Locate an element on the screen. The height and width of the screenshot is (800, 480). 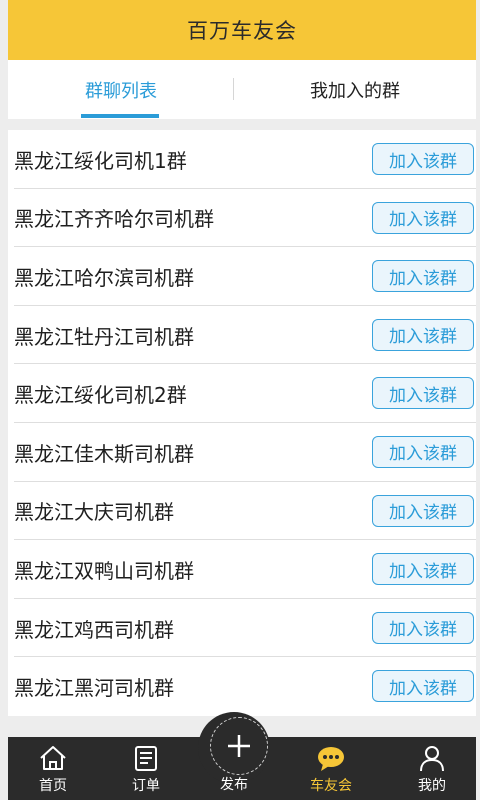
nav-home-label: 首页 is located at coordinates (53, 786).